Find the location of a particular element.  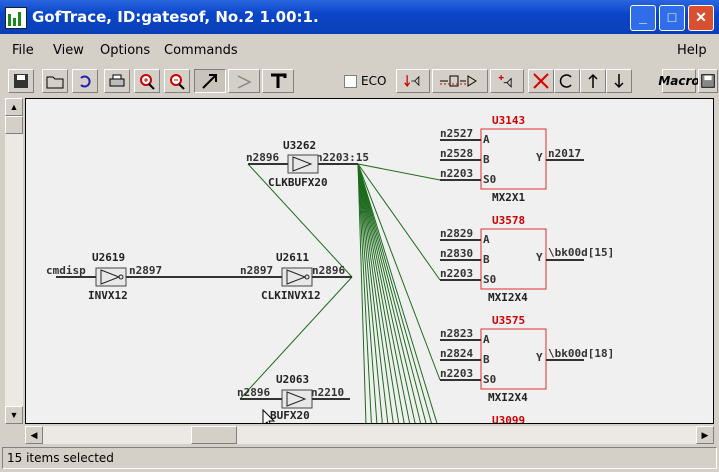

gate-cell-label: CLKBUFX20 is located at coordinates (298, 182).